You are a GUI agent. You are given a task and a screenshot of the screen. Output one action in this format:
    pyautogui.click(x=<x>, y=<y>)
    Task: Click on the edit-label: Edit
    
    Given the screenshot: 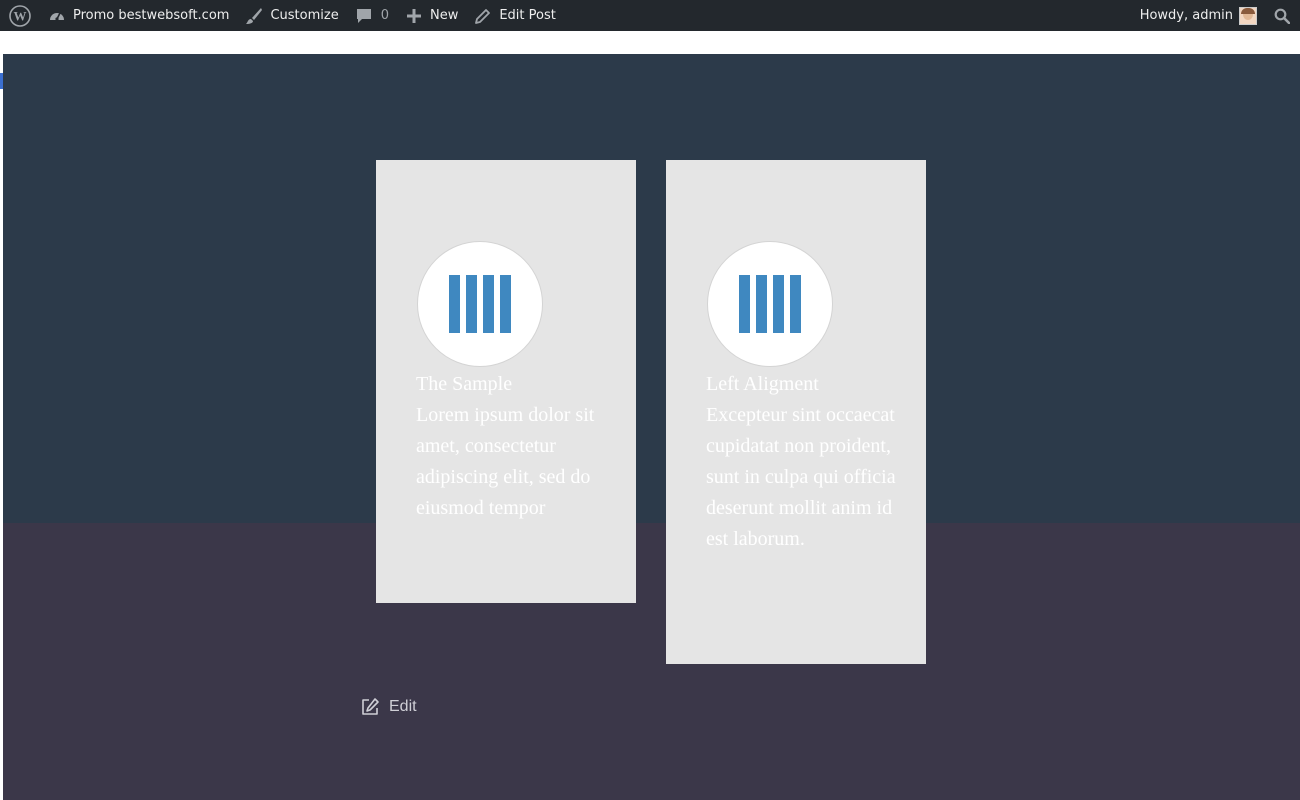 What is the action you would take?
    pyautogui.click(x=403, y=706)
    